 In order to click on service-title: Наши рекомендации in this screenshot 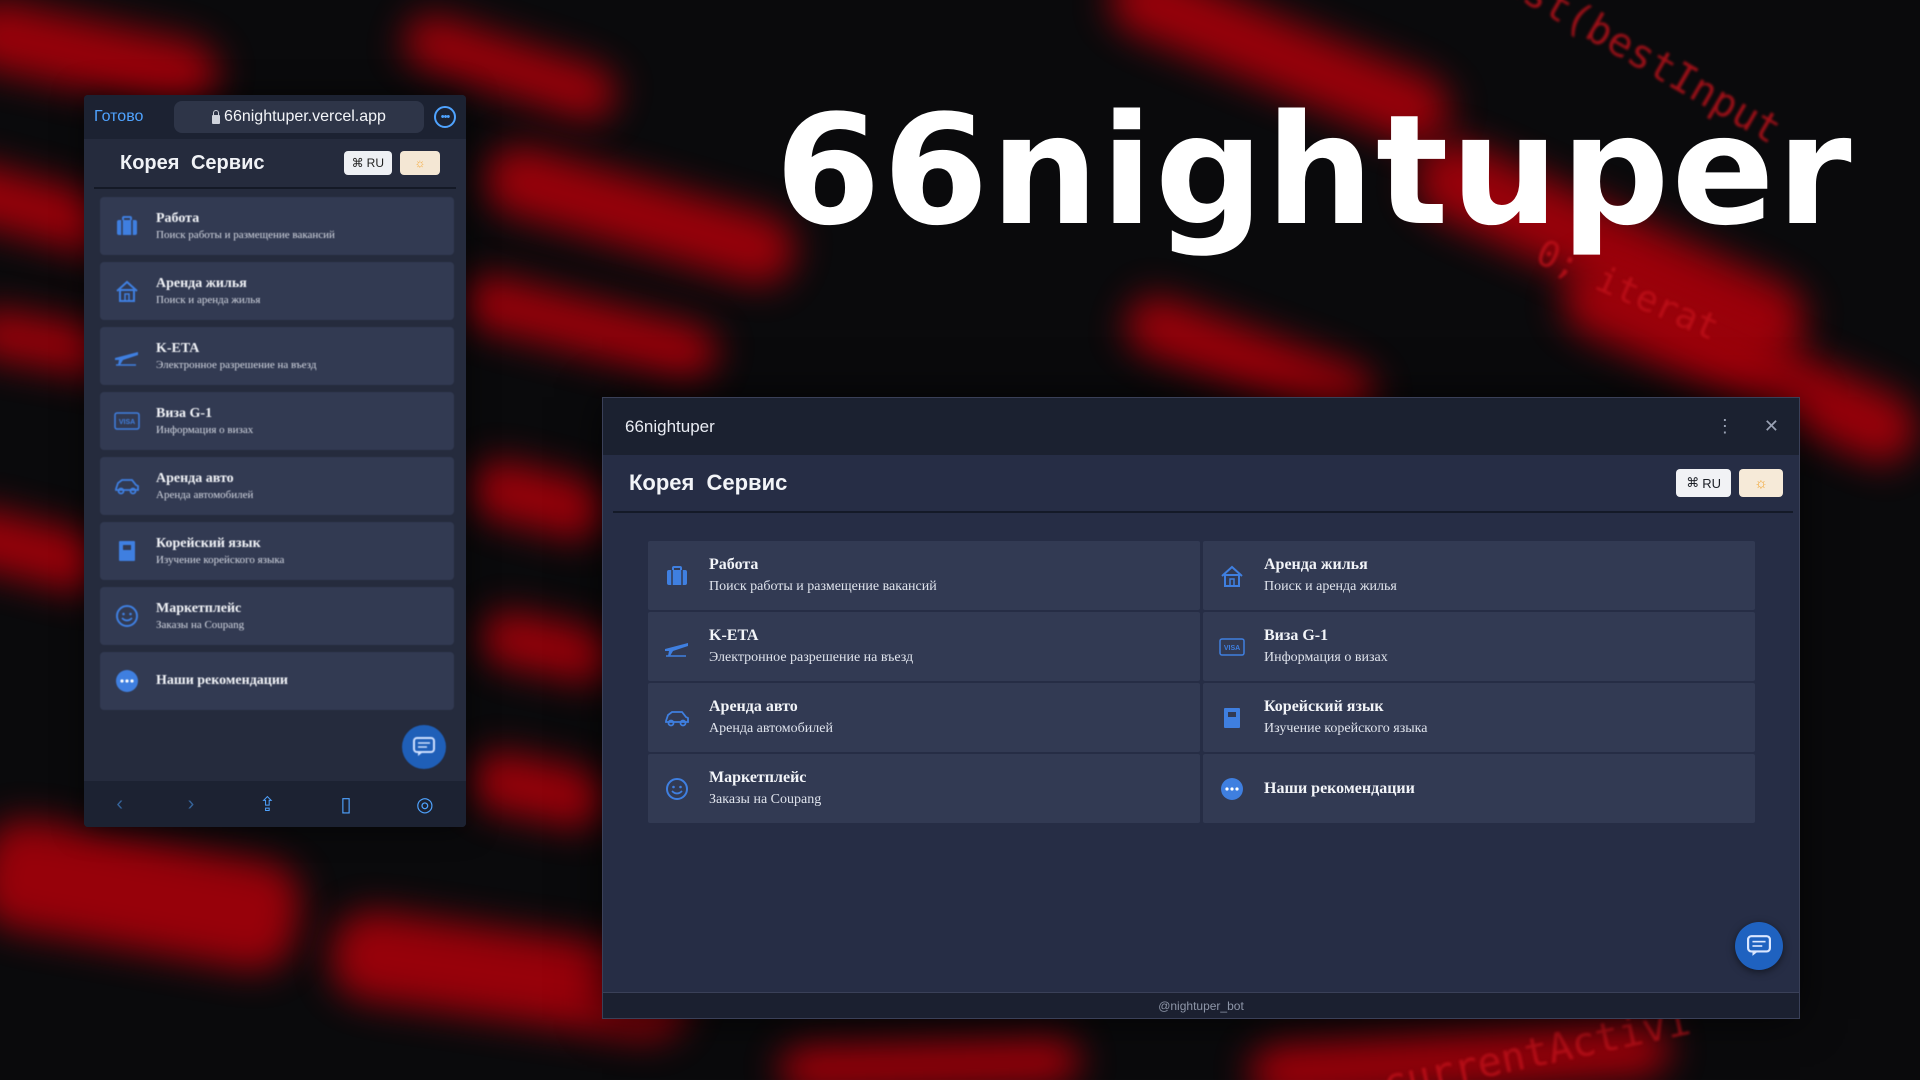, I will do `click(222, 680)`.